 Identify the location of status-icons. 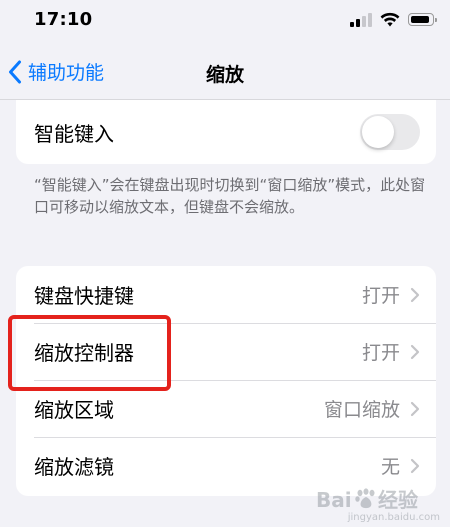
(393, 19).